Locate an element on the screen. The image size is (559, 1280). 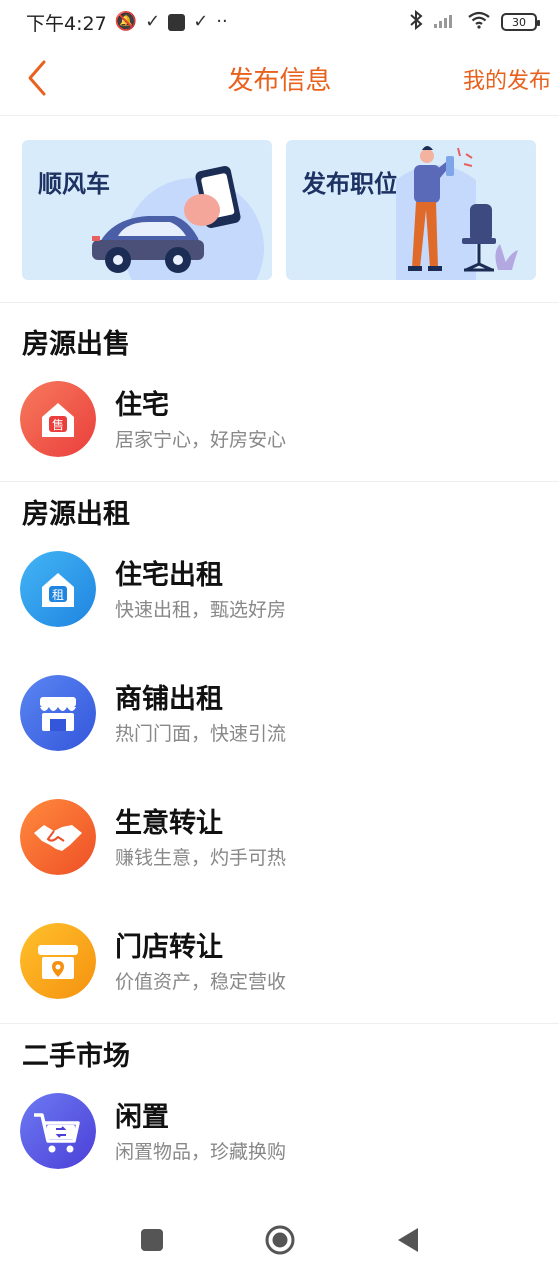
item-title: 生意转让 is located at coordinates (169, 823).